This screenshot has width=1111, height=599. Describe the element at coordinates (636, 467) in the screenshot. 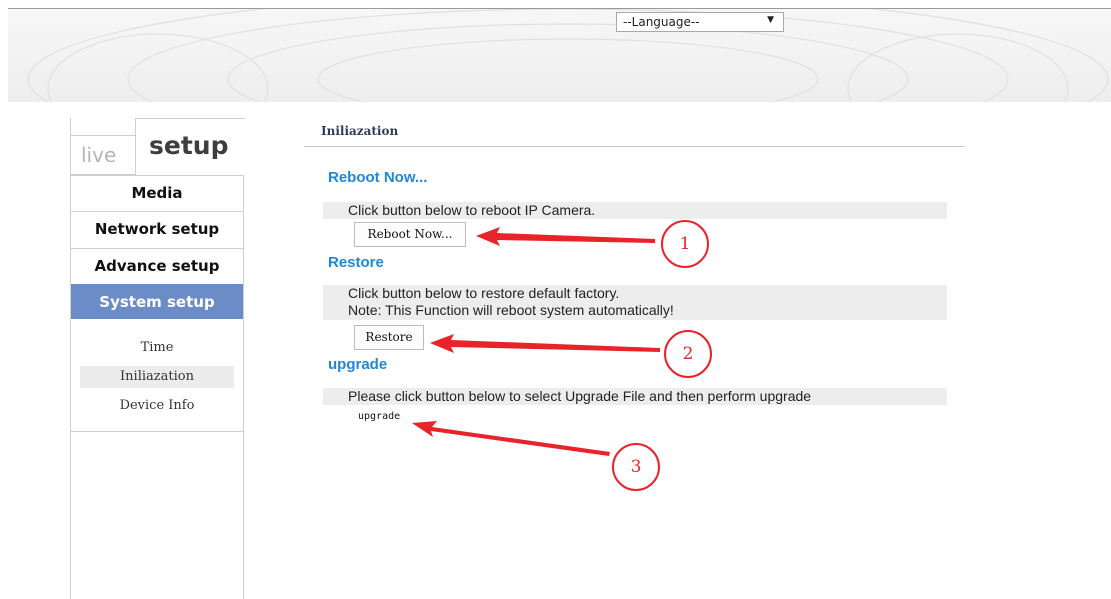

I see `annotation-marker-3: 3` at that location.